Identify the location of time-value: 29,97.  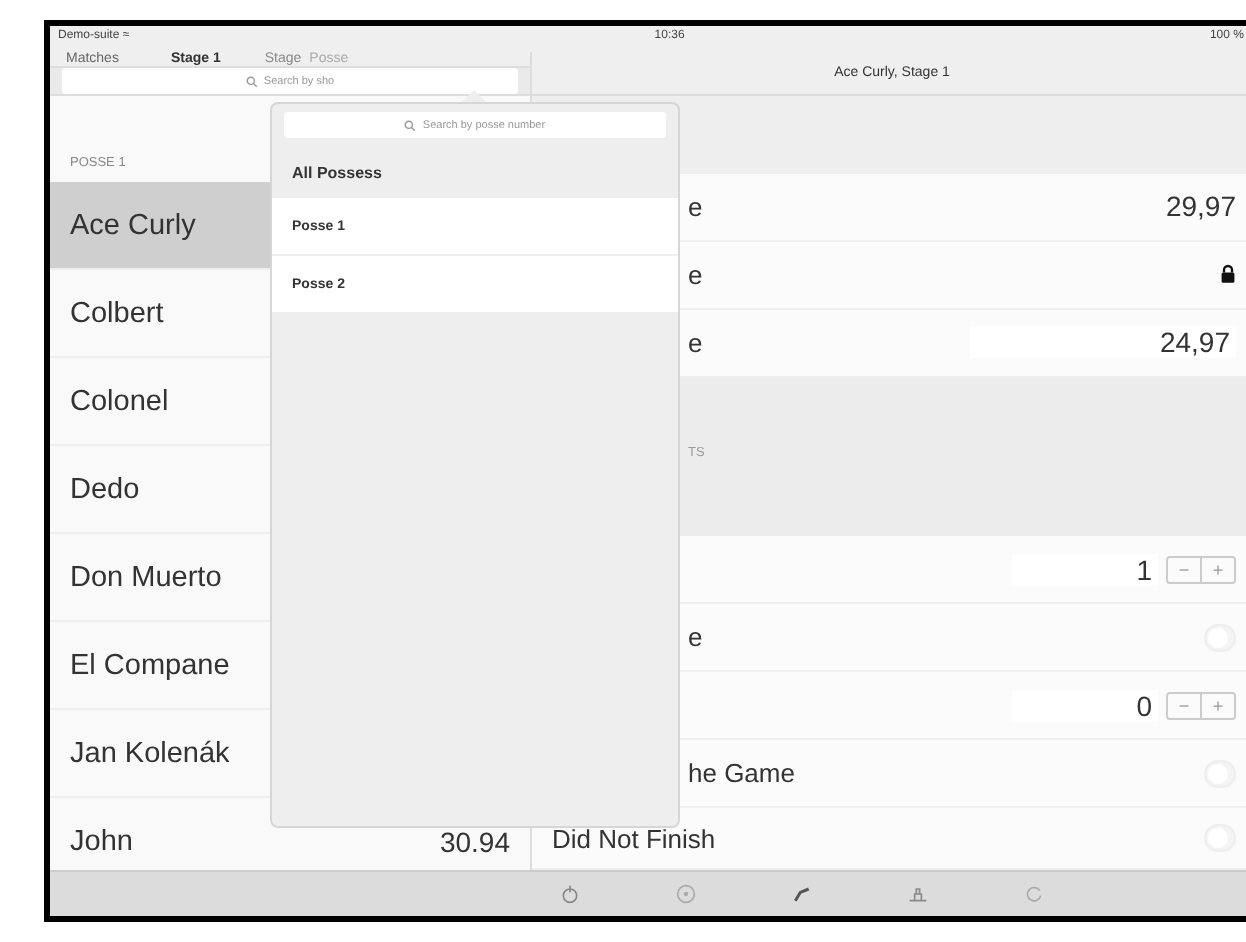
(1200, 206).